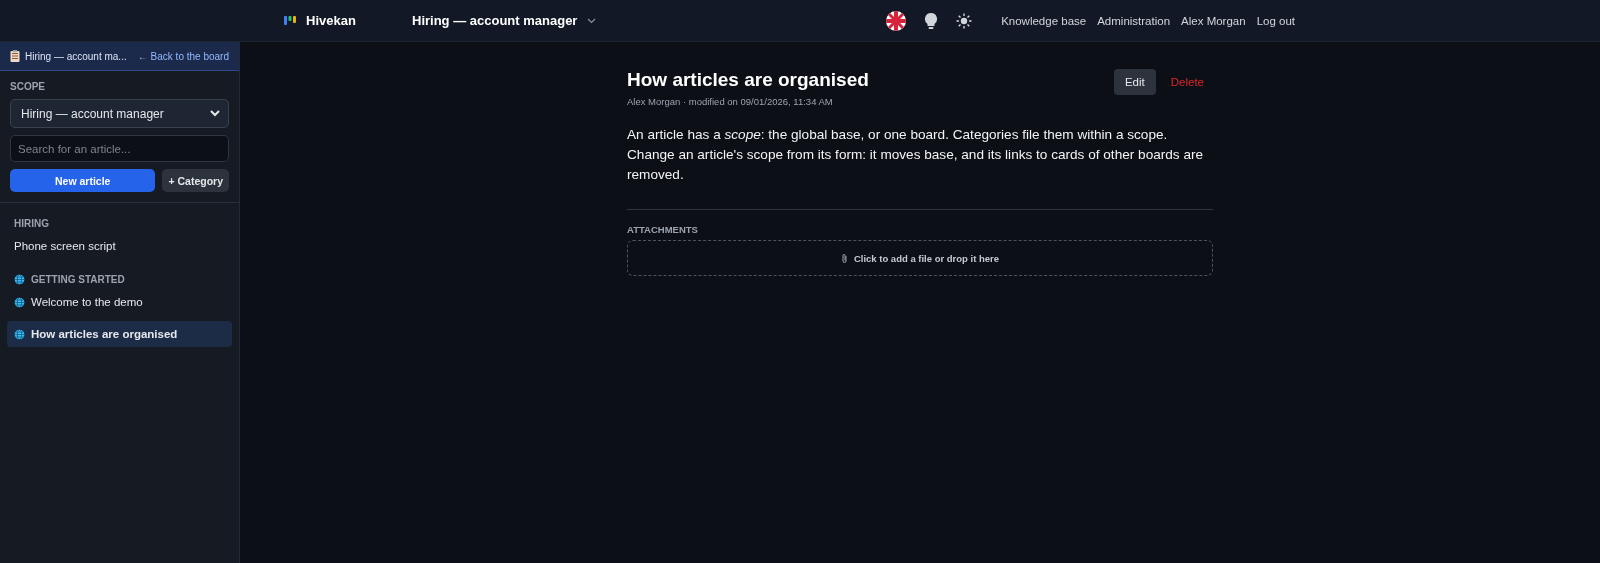 This screenshot has height=563, width=1600. What do you see at coordinates (931, 20) in the screenshot?
I see `lightbulb-icon` at bounding box center [931, 20].